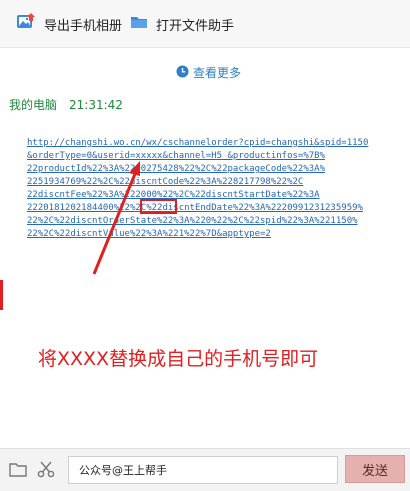 Image resolution: width=410 pixels, height=491 pixels. I want to click on annotation-arrow, so click(116, 218).